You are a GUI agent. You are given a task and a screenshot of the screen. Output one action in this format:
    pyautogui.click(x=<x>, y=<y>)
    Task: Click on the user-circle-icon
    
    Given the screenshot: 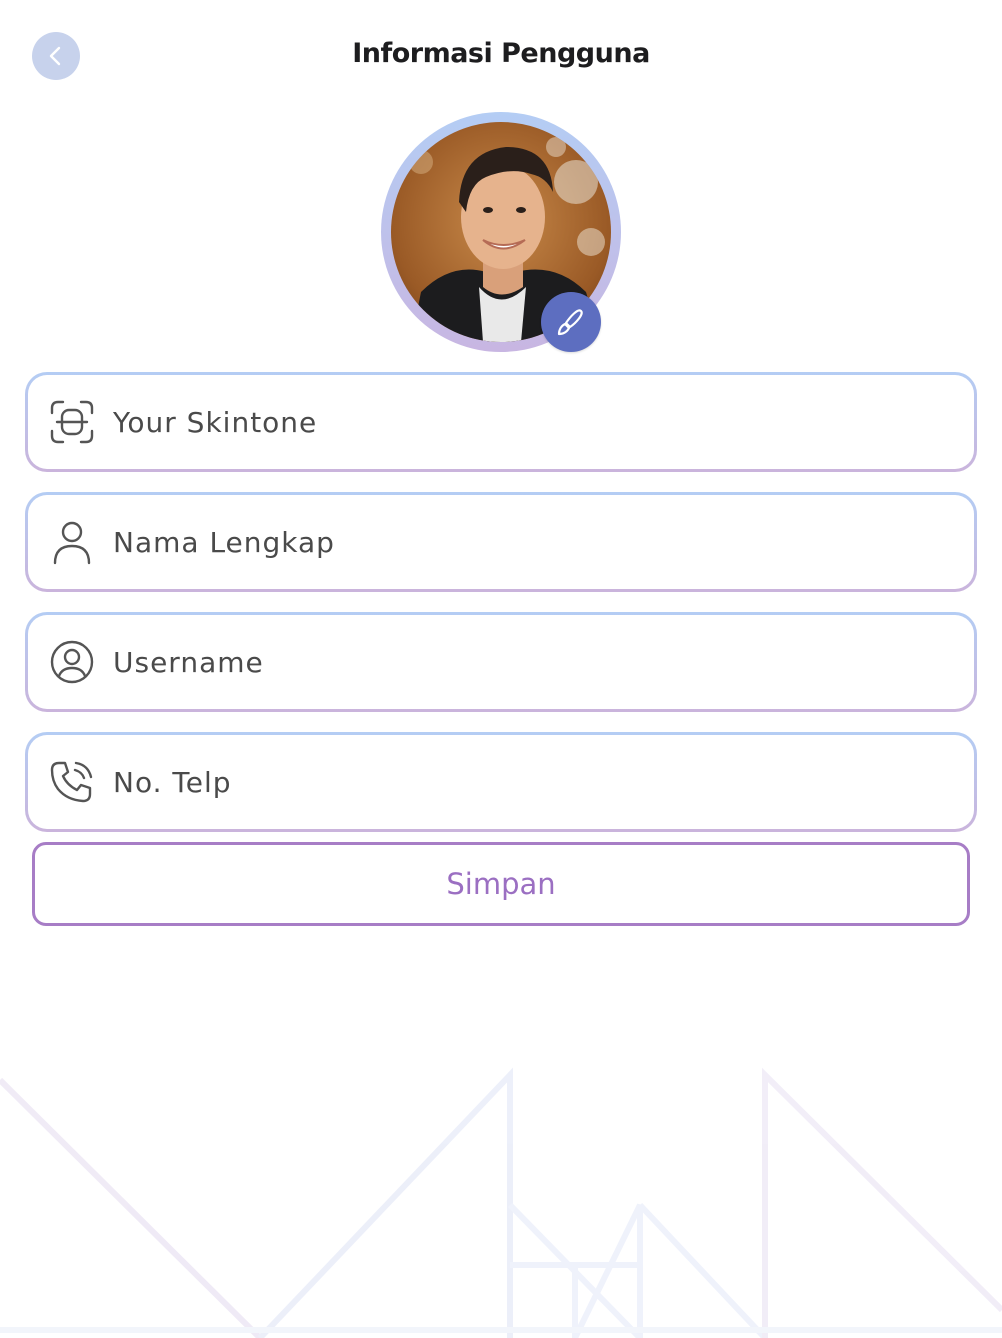 What is the action you would take?
    pyautogui.click(x=72, y=662)
    